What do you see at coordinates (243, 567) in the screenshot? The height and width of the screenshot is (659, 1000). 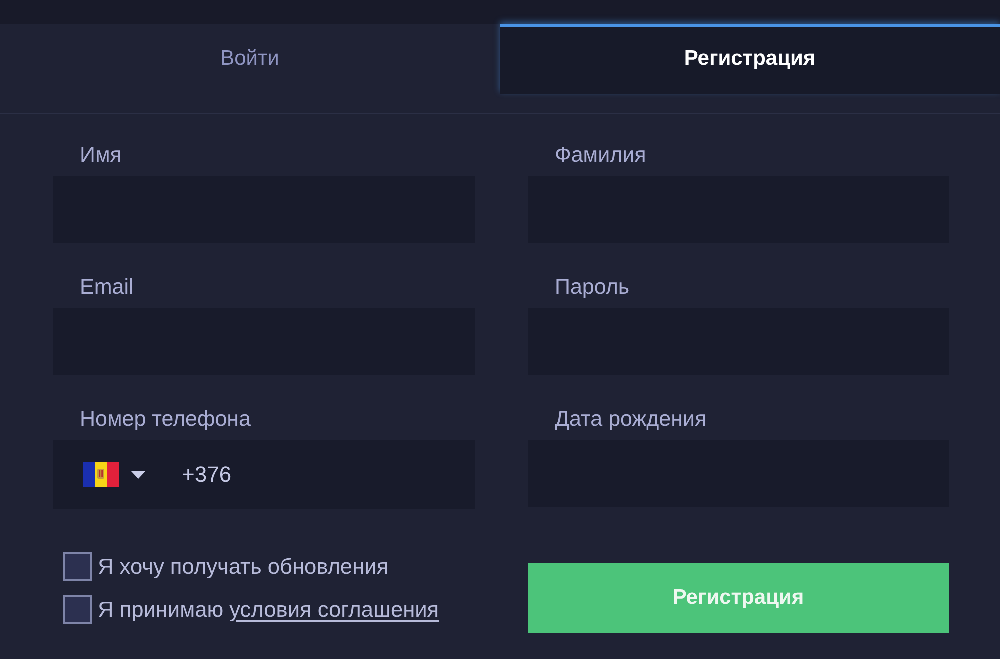 I see `checkbox-label: Я хочу получать обновления` at bounding box center [243, 567].